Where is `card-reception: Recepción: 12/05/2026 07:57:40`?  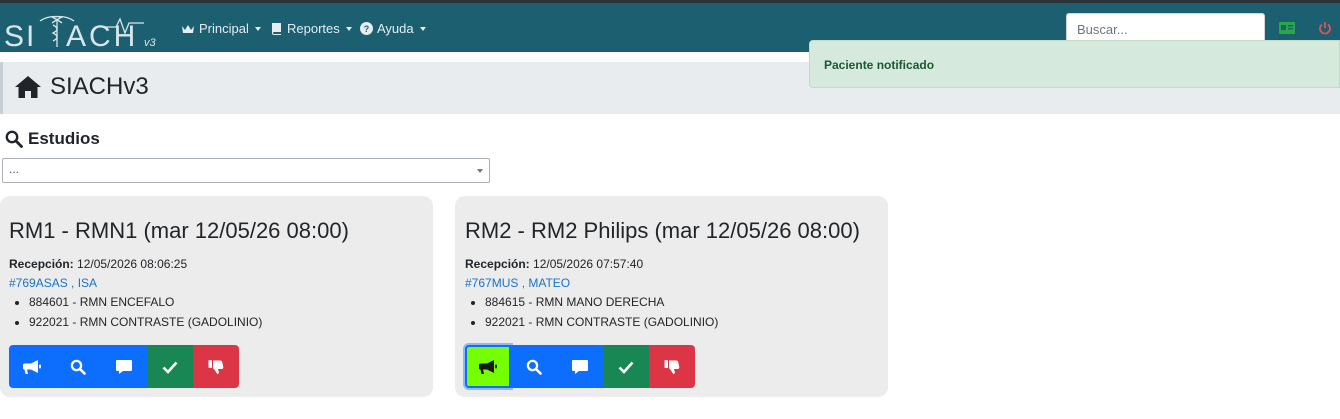 card-reception: Recepción: 12/05/2026 07:57:40 is located at coordinates (554, 264).